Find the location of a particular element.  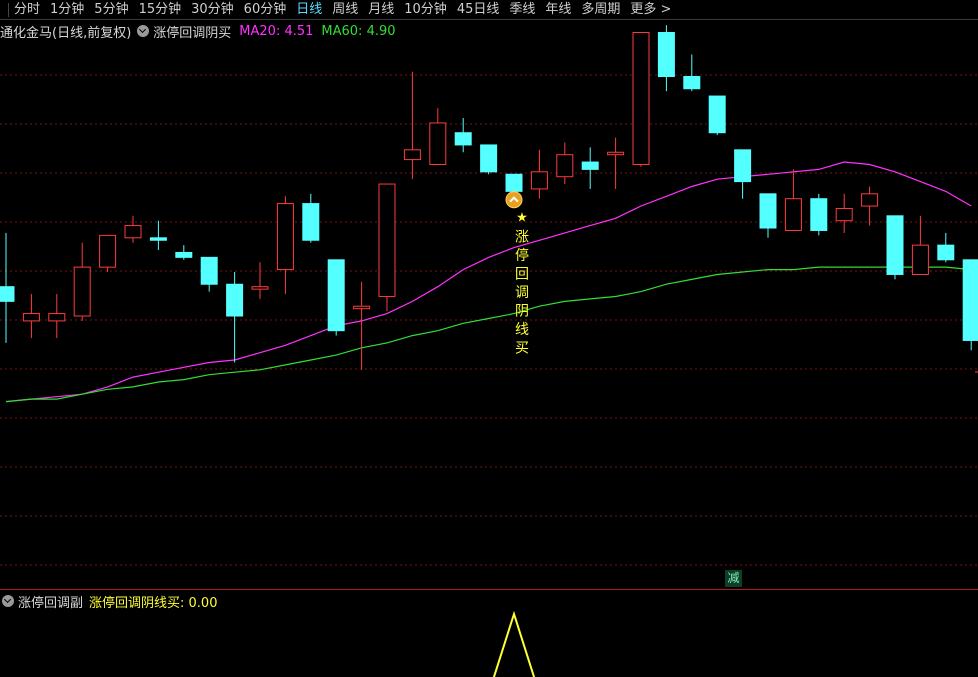

signal-text-char: 调 is located at coordinates (522, 293).